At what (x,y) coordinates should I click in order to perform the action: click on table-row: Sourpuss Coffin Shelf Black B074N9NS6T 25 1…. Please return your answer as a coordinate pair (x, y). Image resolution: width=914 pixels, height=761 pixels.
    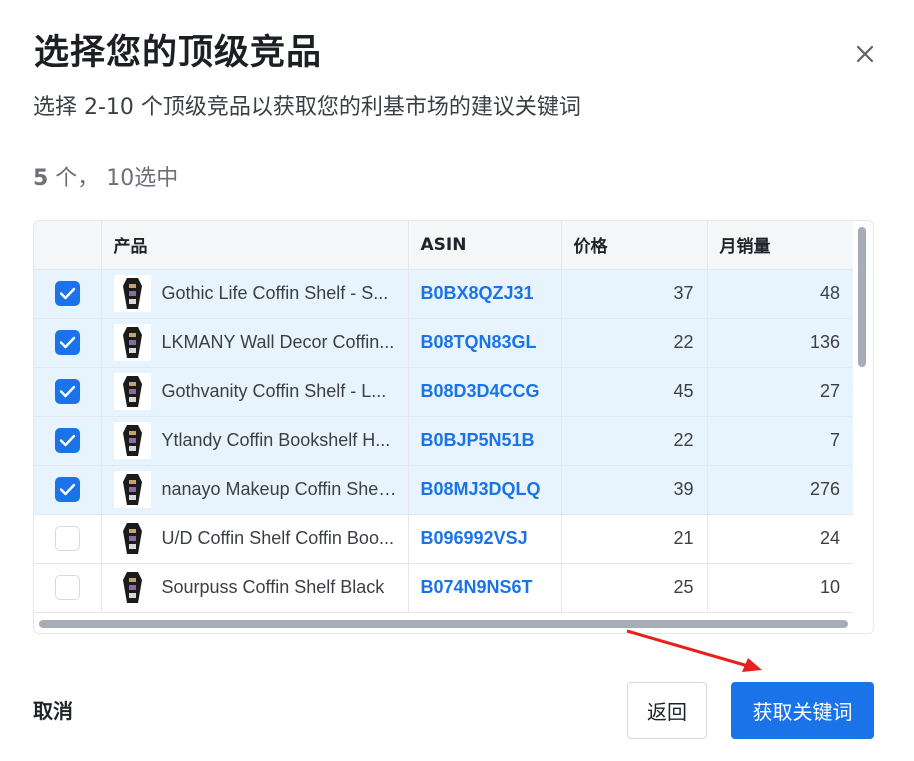
    Looking at the image, I should click on (443, 588).